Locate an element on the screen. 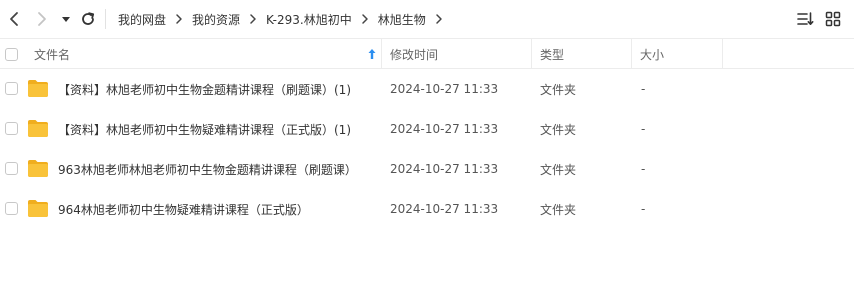 This screenshot has width=854, height=287. file-list-header: 文件名 修改时间 类型 大小 is located at coordinates (427, 53).